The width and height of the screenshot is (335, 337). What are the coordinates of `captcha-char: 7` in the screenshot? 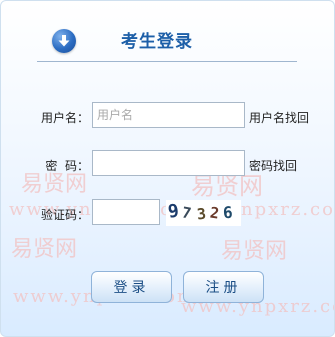 It's located at (186, 213).